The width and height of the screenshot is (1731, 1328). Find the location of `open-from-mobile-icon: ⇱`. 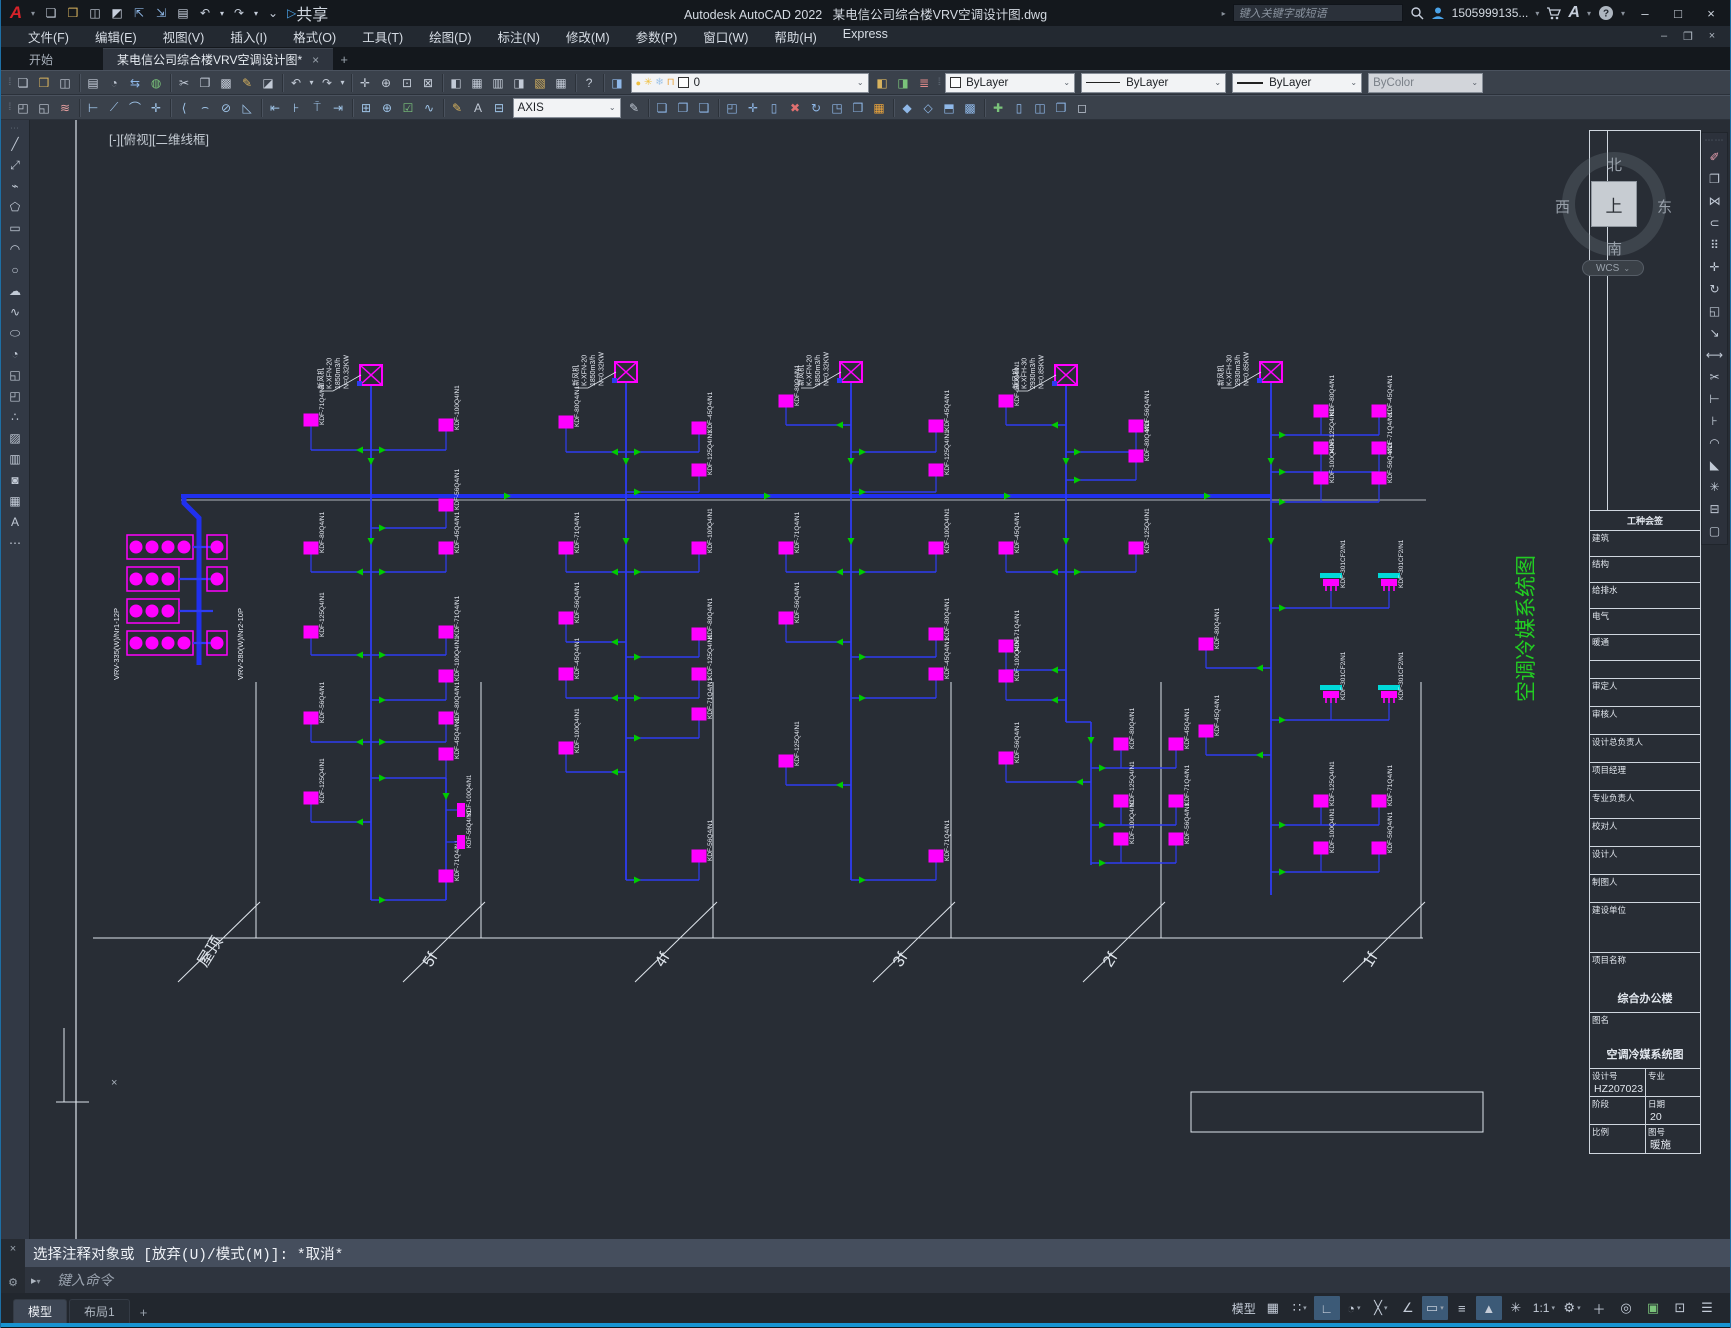

open-from-mobile-icon: ⇱ is located at coordinates (139, 13).